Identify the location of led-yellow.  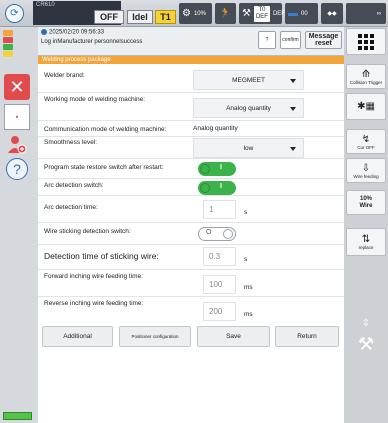
(8, 54).